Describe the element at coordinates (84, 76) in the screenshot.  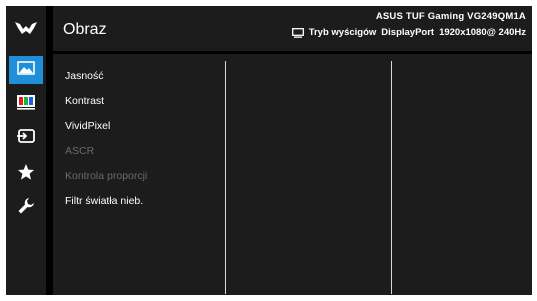
I see `menu-item-brightness: Jasność` at that location.